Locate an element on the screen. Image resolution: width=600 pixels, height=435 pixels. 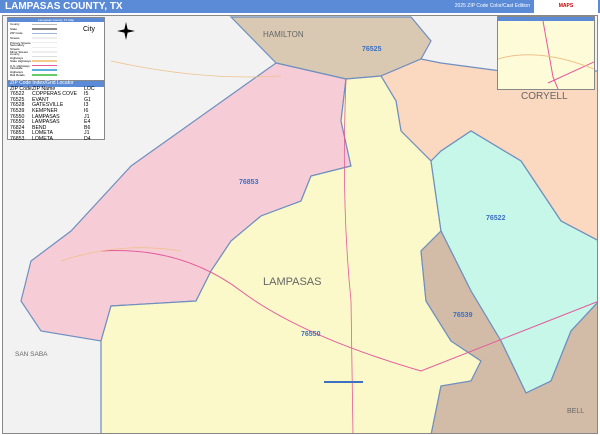
table-row: 76853 LOMETA D4 is located at coordinates (56, 139).